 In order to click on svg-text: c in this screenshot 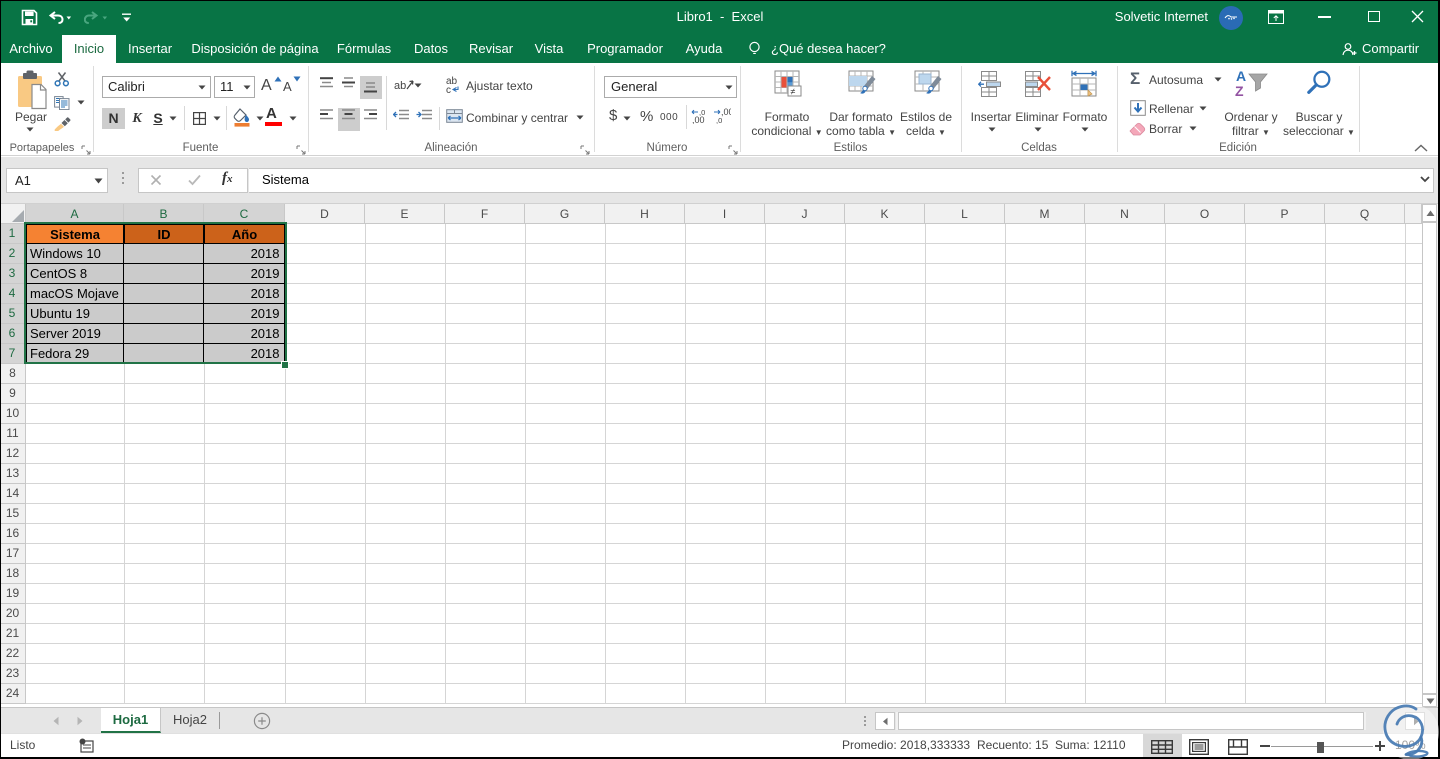, I will do `click(448, 89)`.